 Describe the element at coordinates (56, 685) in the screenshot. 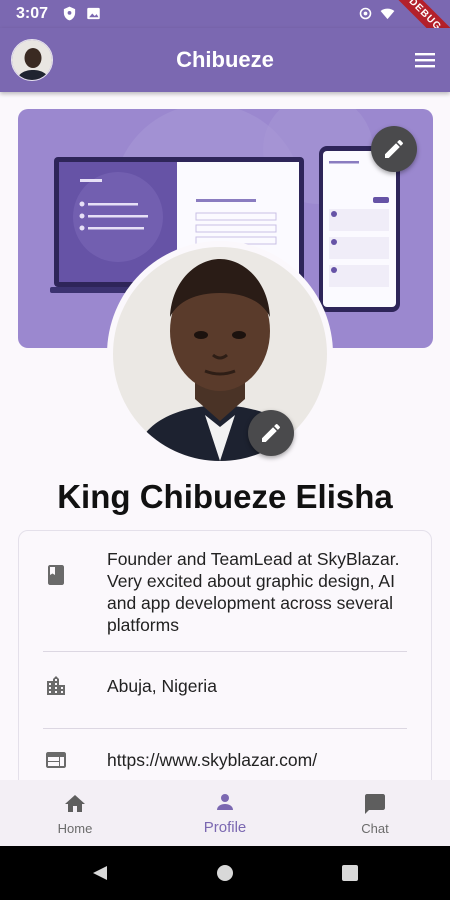

I see `city-icon` at that location.